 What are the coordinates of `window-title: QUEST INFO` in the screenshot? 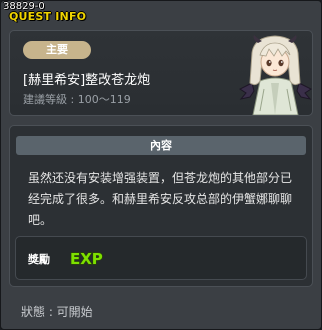 It's located at (48, 16).